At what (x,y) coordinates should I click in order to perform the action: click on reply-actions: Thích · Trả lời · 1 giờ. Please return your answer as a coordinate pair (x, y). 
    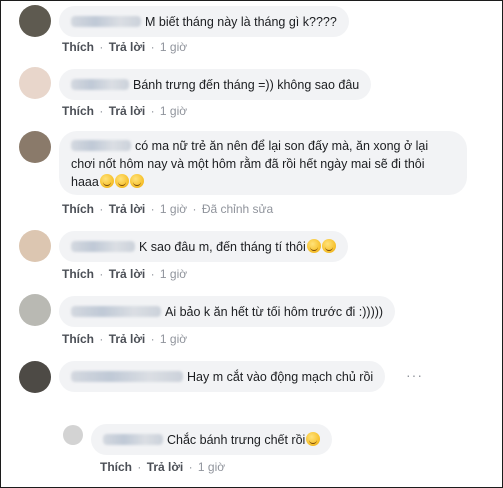
    Looking at the image, I should click on (162, 467).